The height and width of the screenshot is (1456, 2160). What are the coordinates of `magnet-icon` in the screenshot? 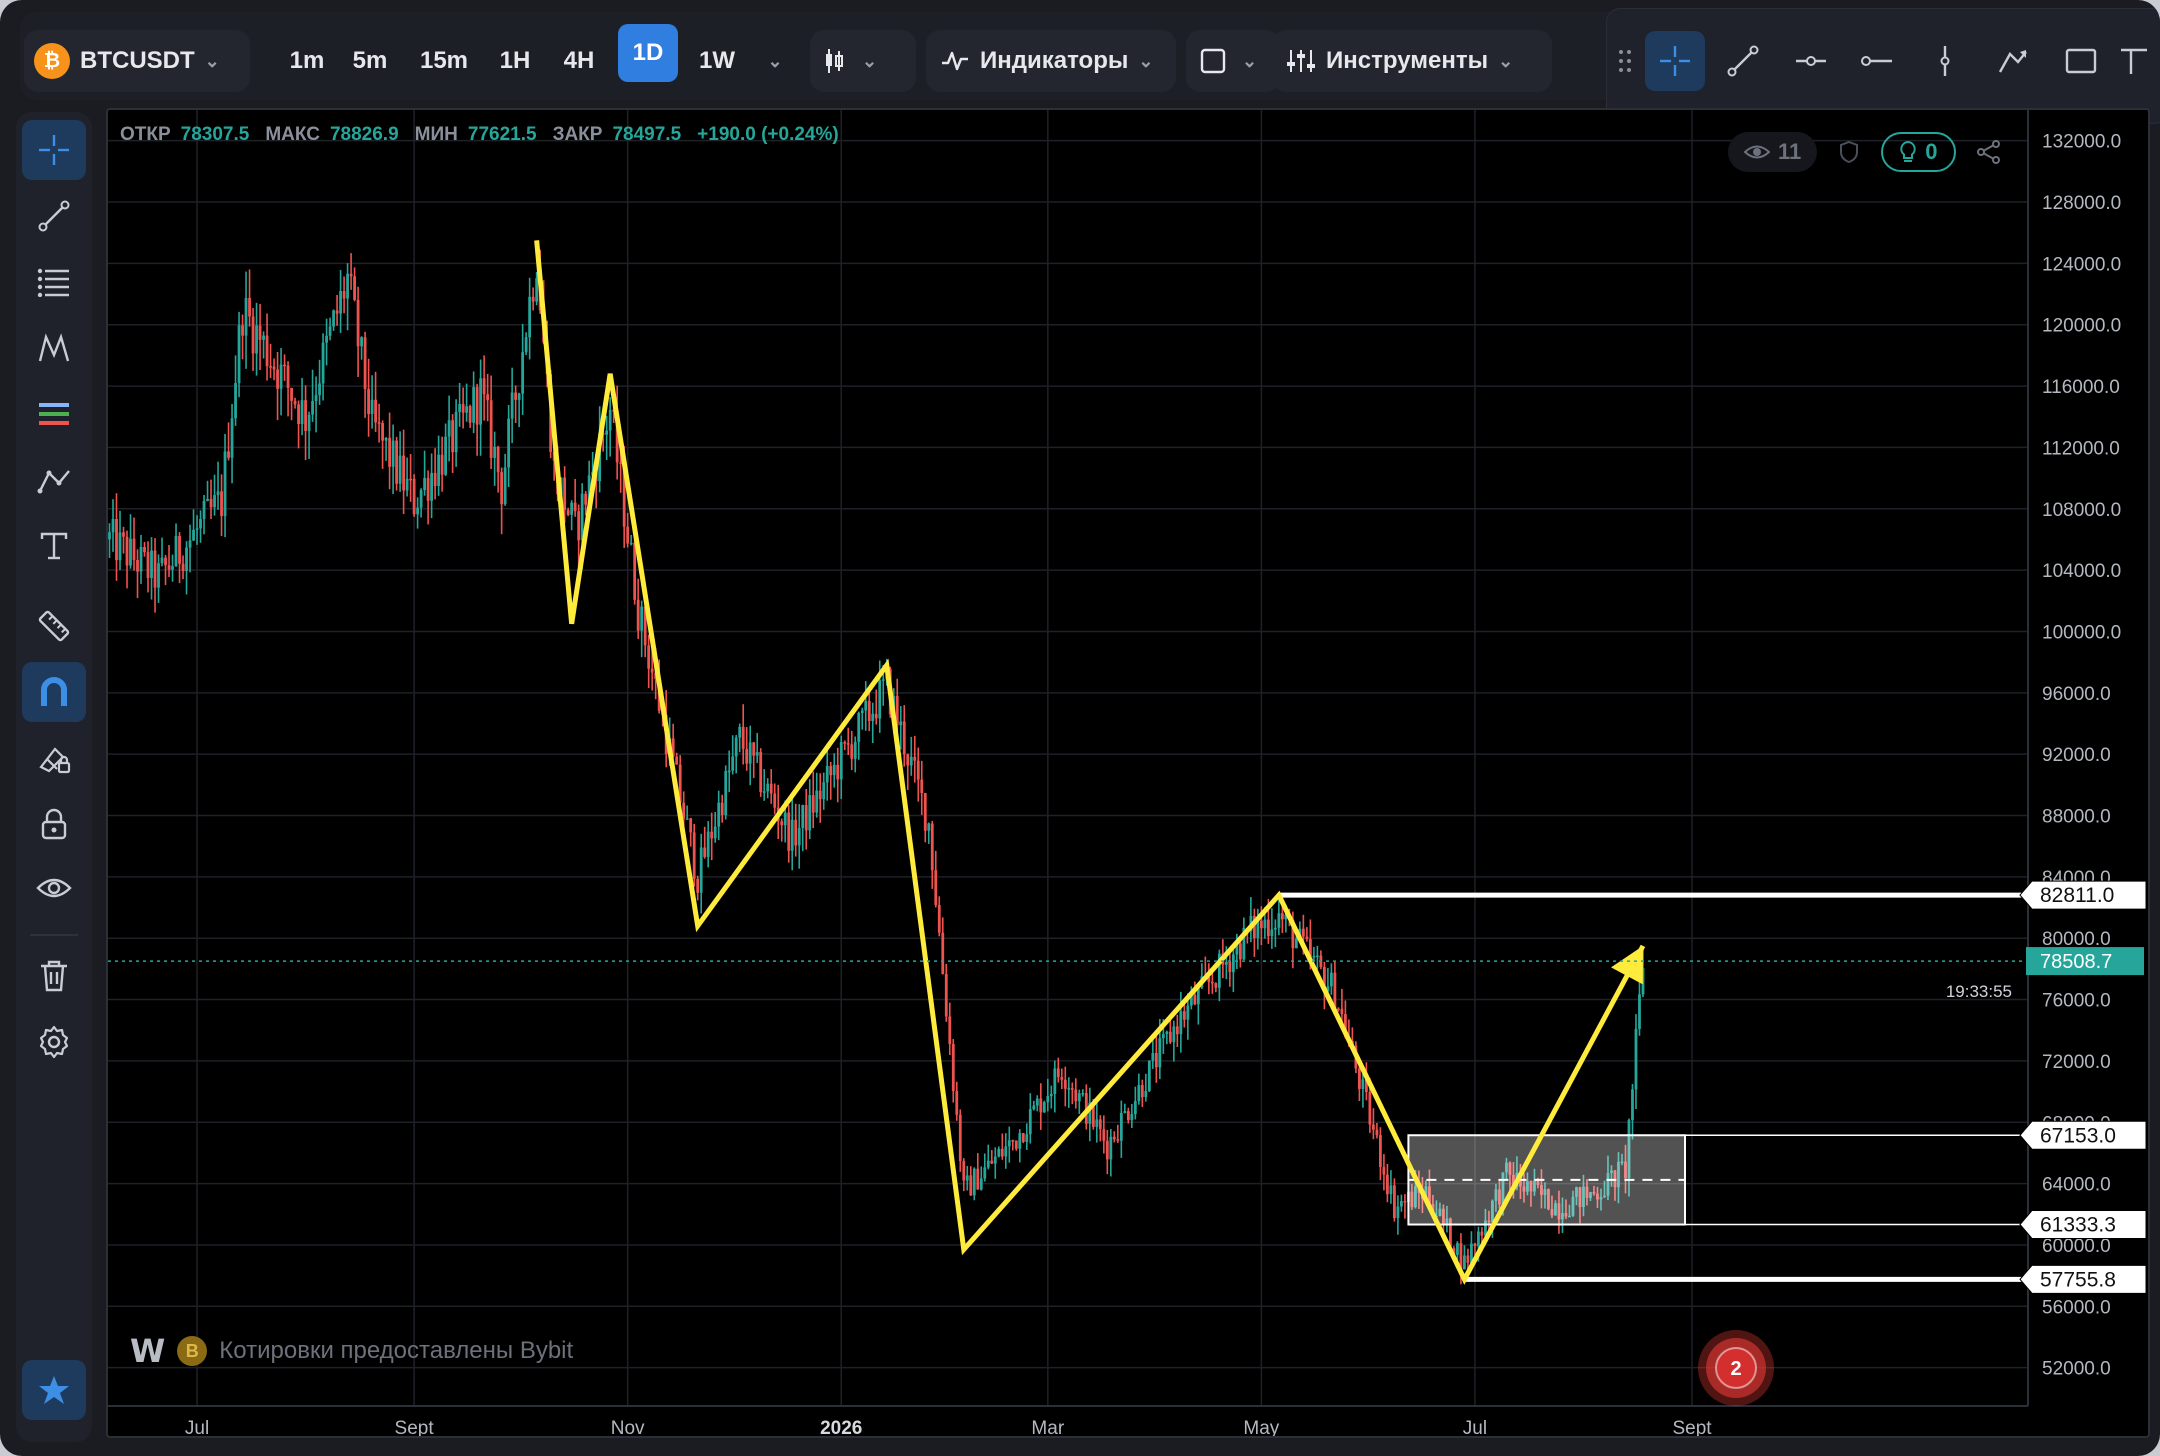 It's located at (54, 692).